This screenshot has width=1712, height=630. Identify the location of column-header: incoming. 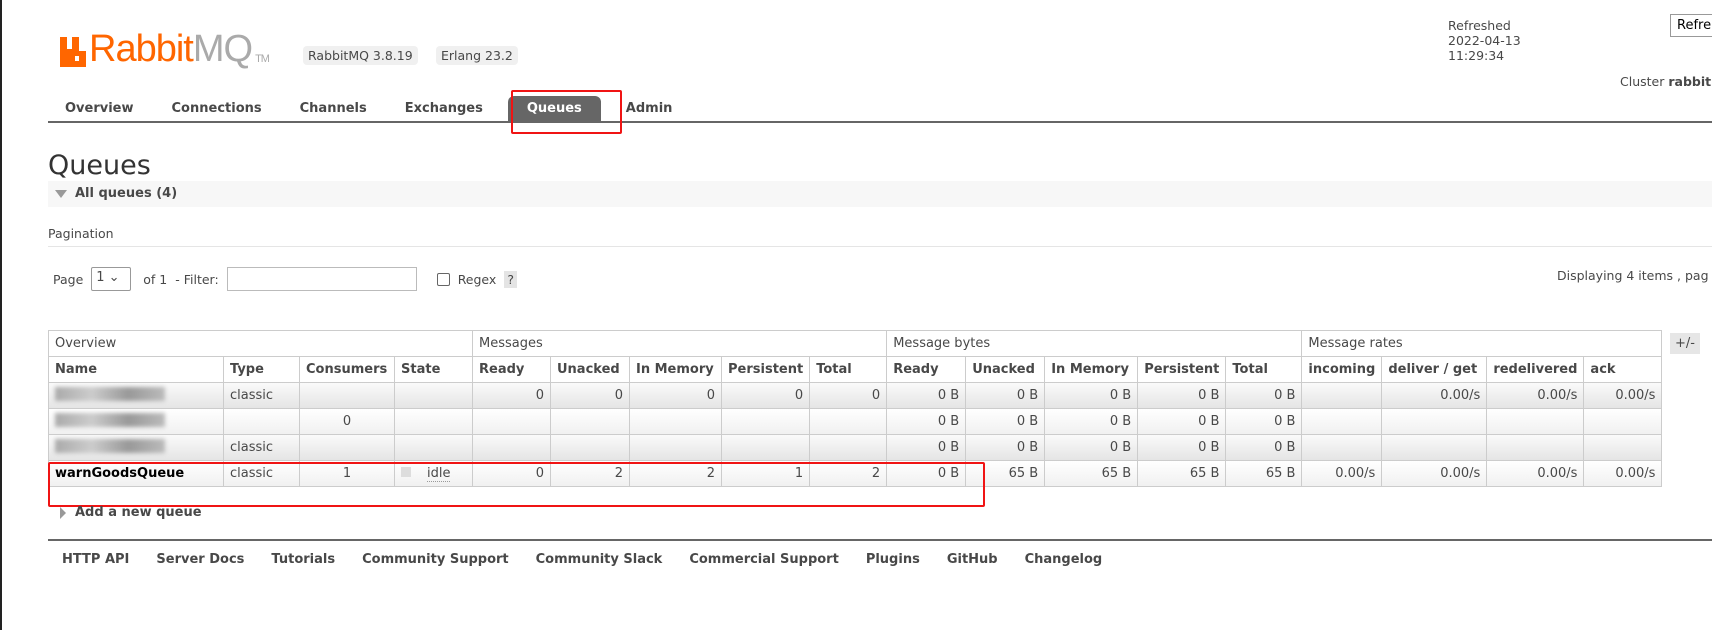
(1342, 369).